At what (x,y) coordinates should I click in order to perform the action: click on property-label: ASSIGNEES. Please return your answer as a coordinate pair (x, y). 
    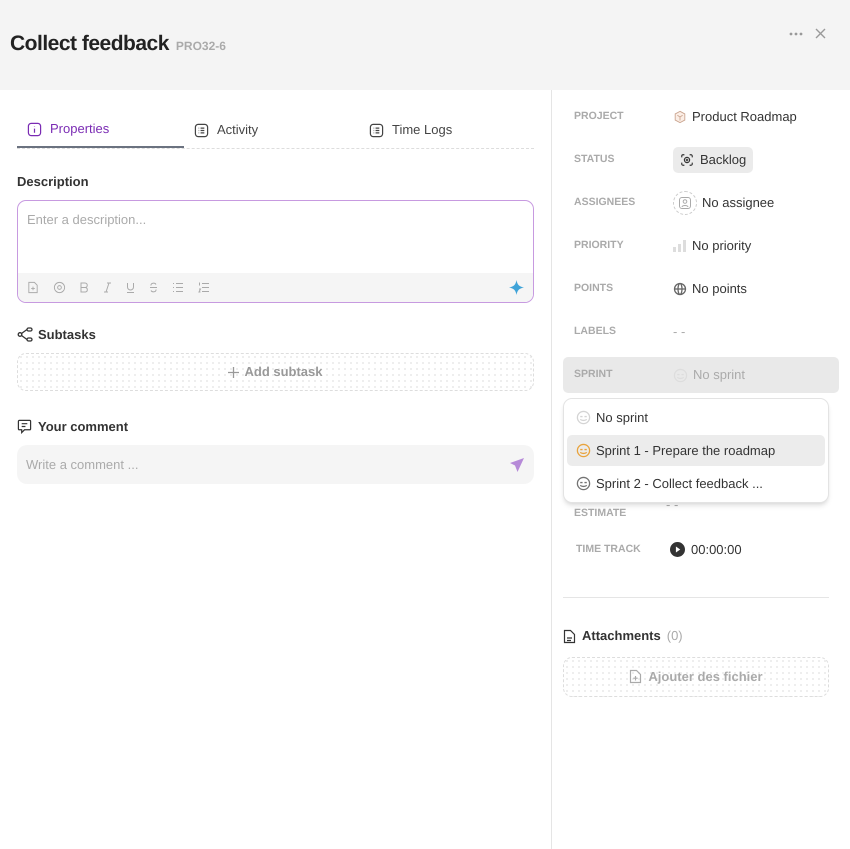
    Looking at the image, I should click on (605, 202).